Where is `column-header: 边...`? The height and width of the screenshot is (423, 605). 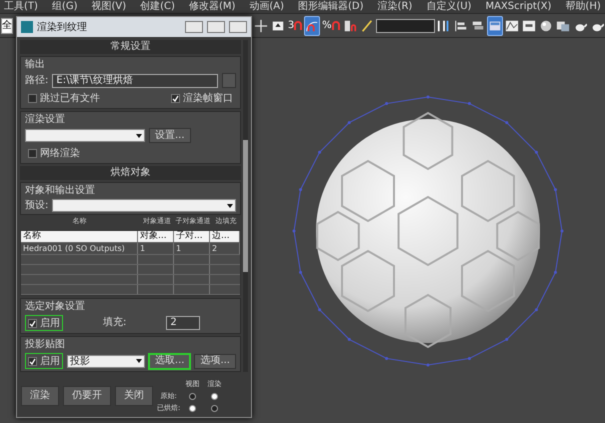
column-header: 边... is located at coordinates (225, 236).